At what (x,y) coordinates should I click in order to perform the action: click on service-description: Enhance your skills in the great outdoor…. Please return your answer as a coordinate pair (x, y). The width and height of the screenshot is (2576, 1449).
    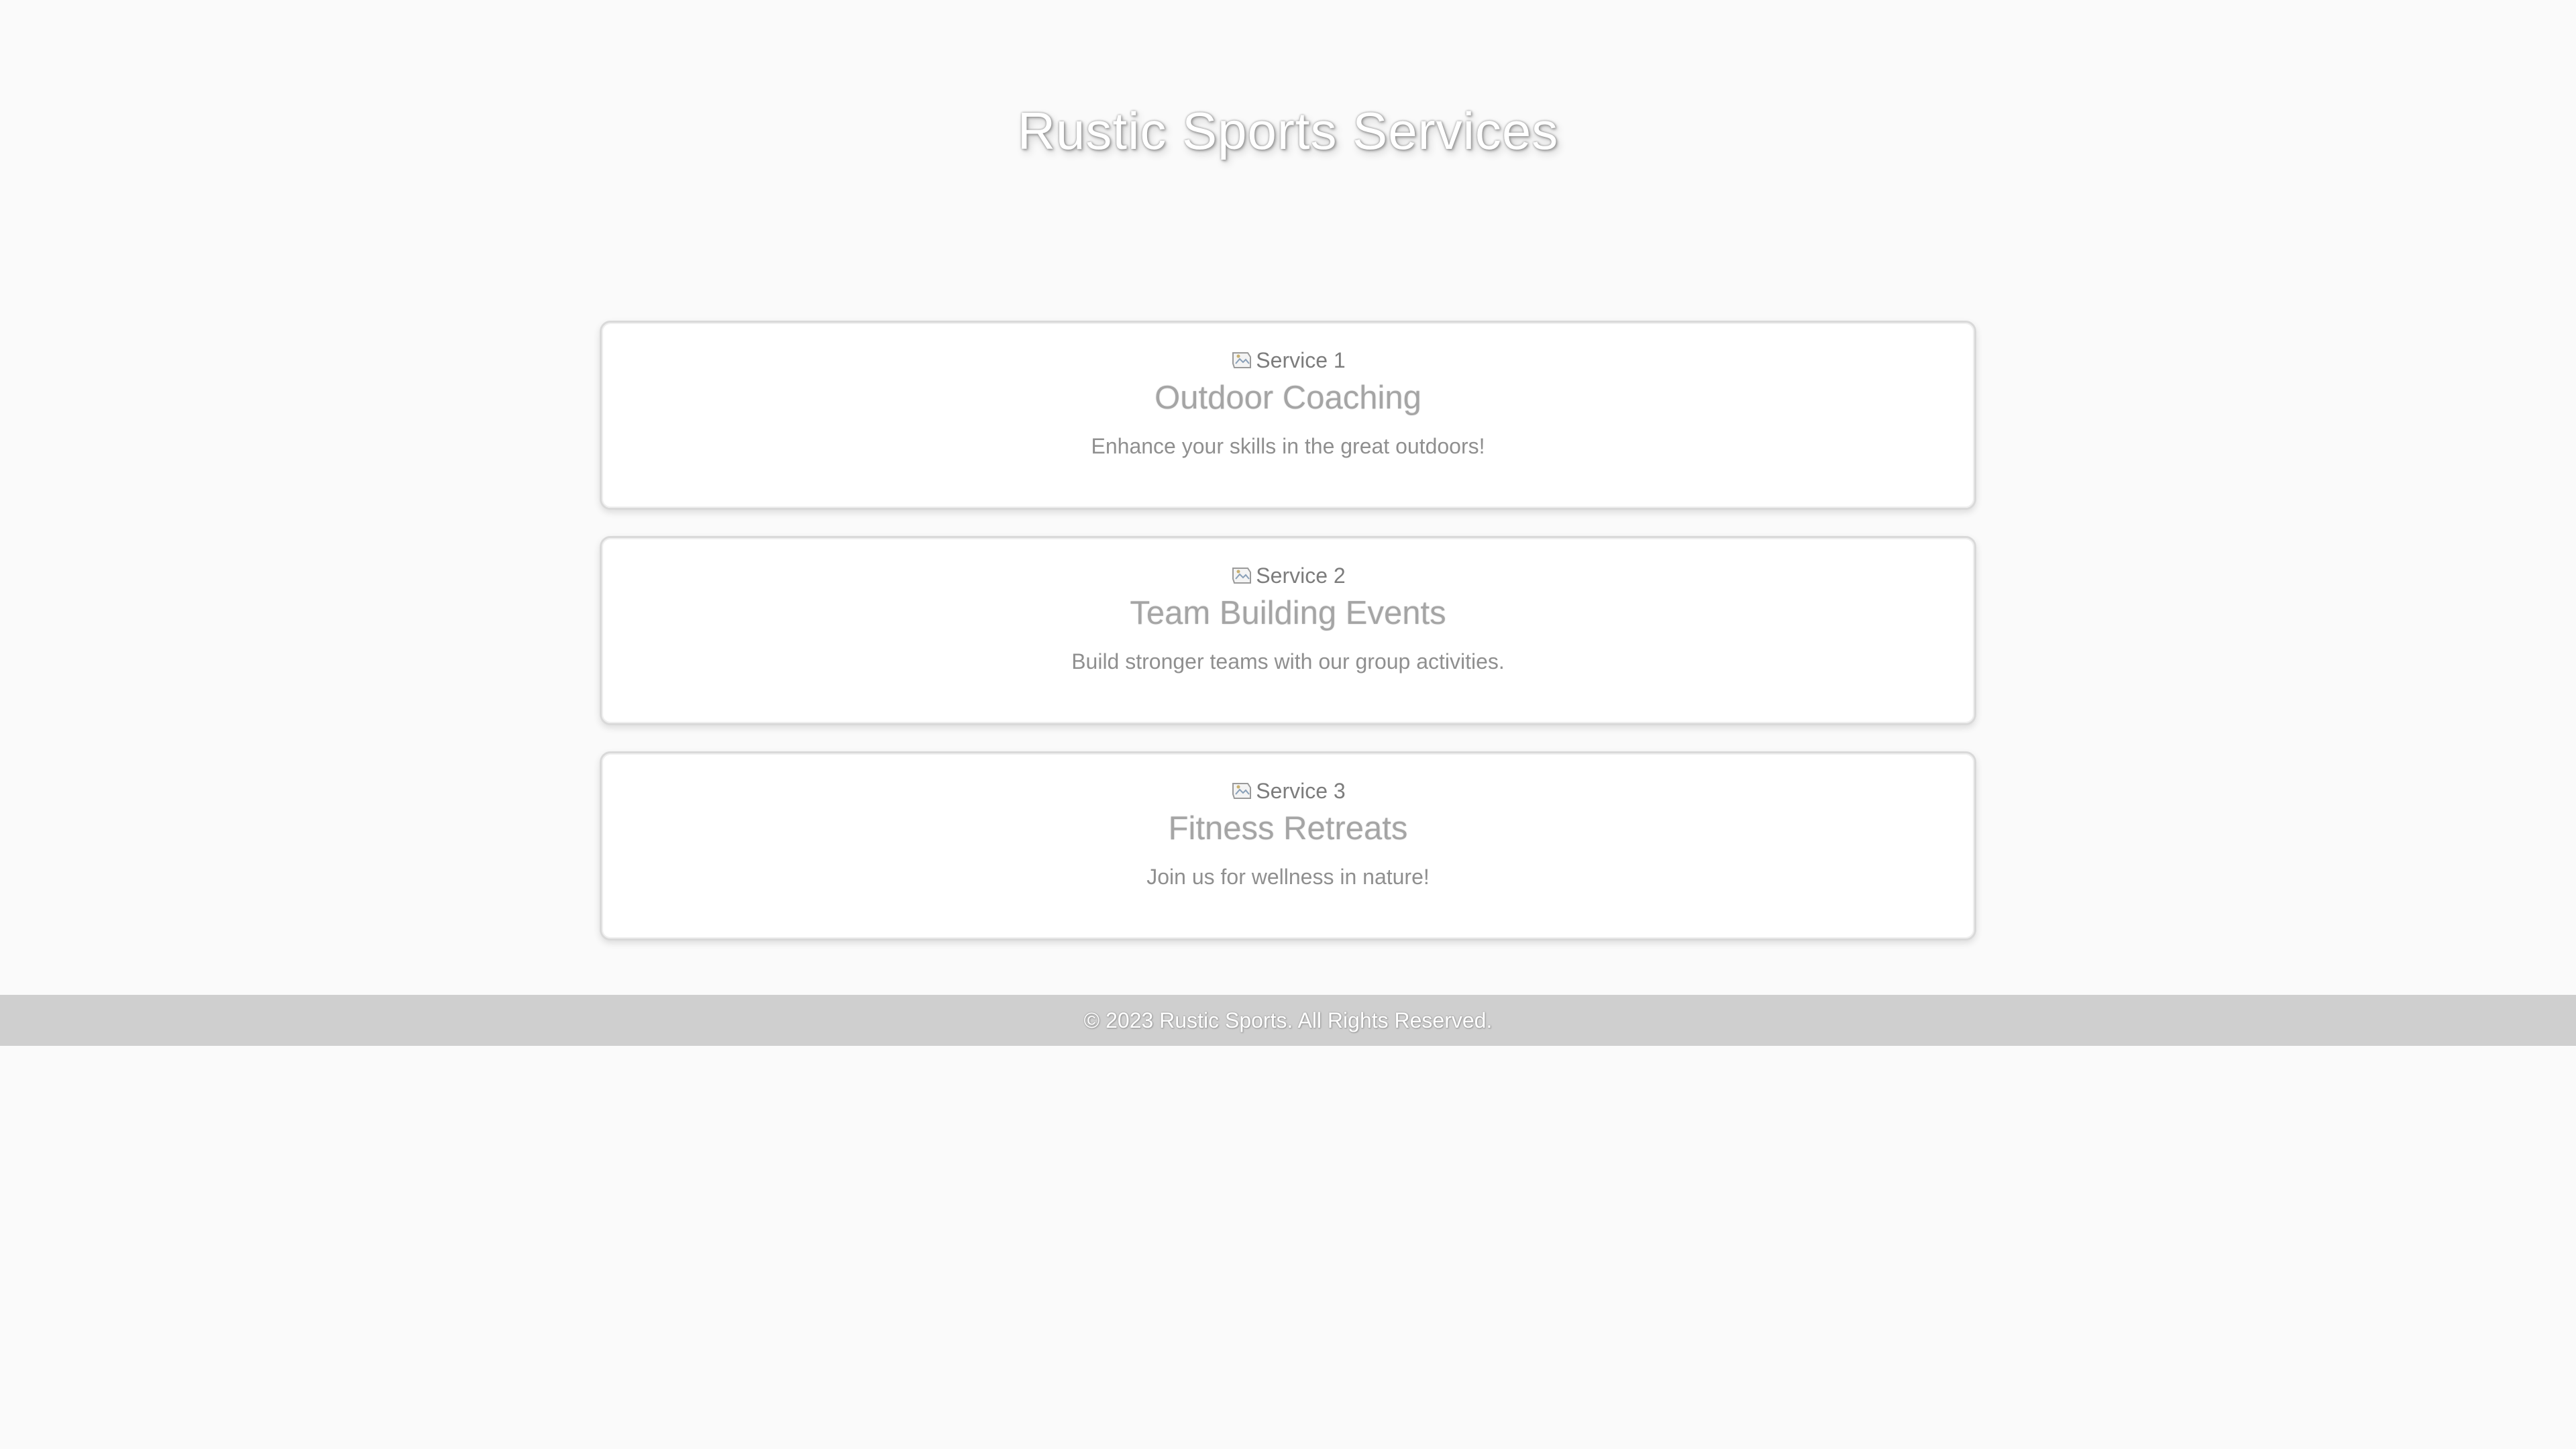
    Looking at the image, I should click on (1288, 446).